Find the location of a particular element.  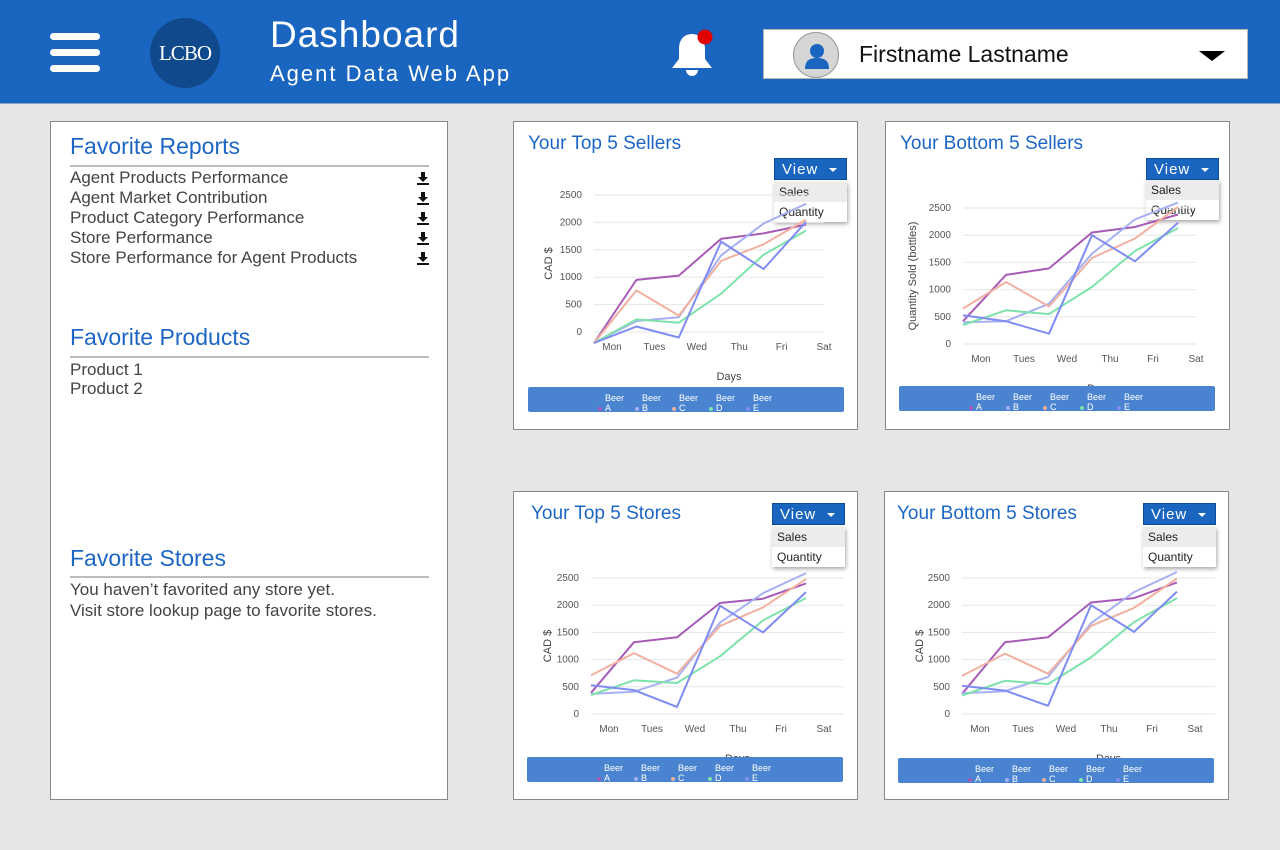

chevron-down-icon is located at coordinates (1212, 56).